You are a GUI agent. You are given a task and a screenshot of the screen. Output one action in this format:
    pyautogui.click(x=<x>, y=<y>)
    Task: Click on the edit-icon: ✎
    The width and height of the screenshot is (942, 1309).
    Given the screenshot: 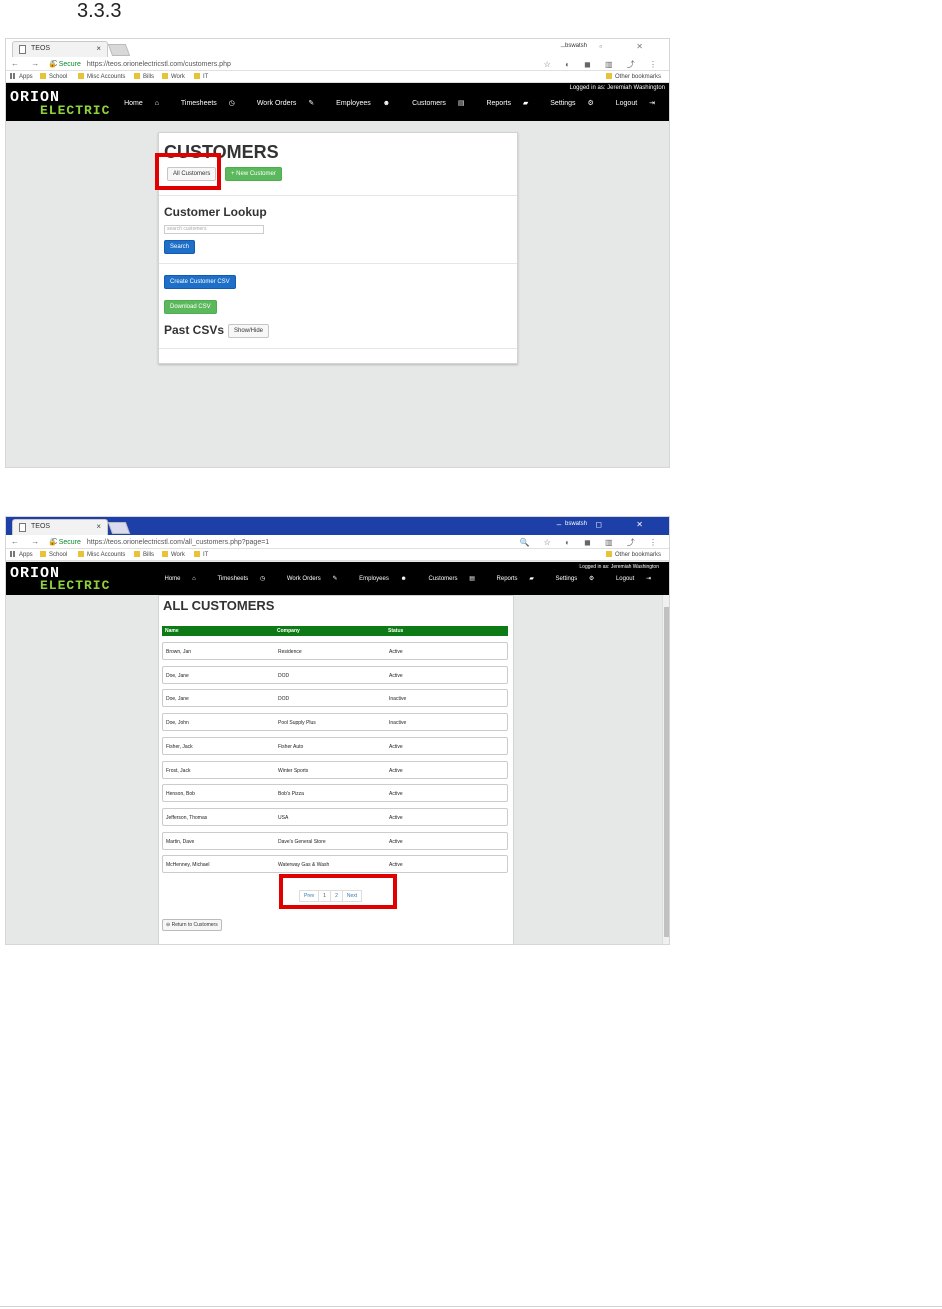 What is the action you would take?
    pyautogui.click(x=335, y=579)
    